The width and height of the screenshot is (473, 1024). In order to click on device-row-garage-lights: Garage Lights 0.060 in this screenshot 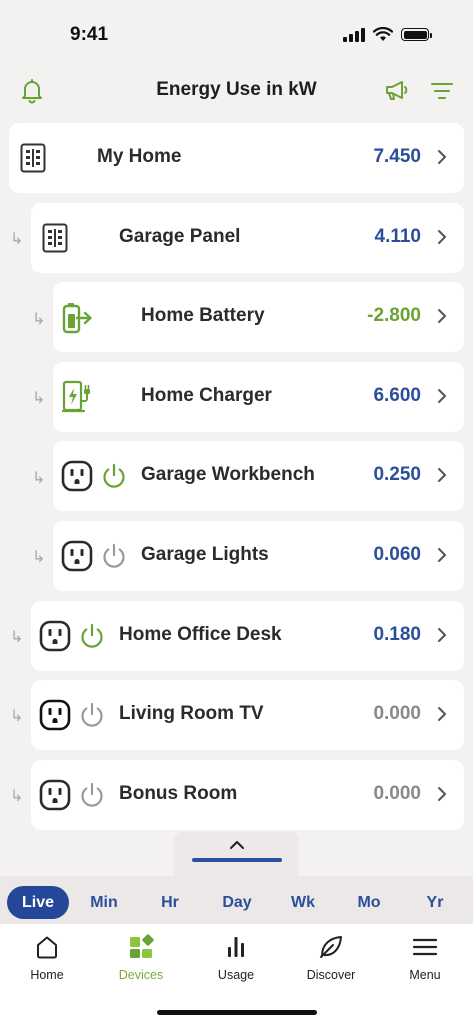, I will do `click(258, 556)`.